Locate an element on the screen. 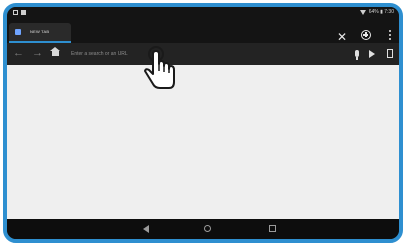 The height and width of the screenshot is (246, 408). wifi-icon is located at coordinates (362, 12).